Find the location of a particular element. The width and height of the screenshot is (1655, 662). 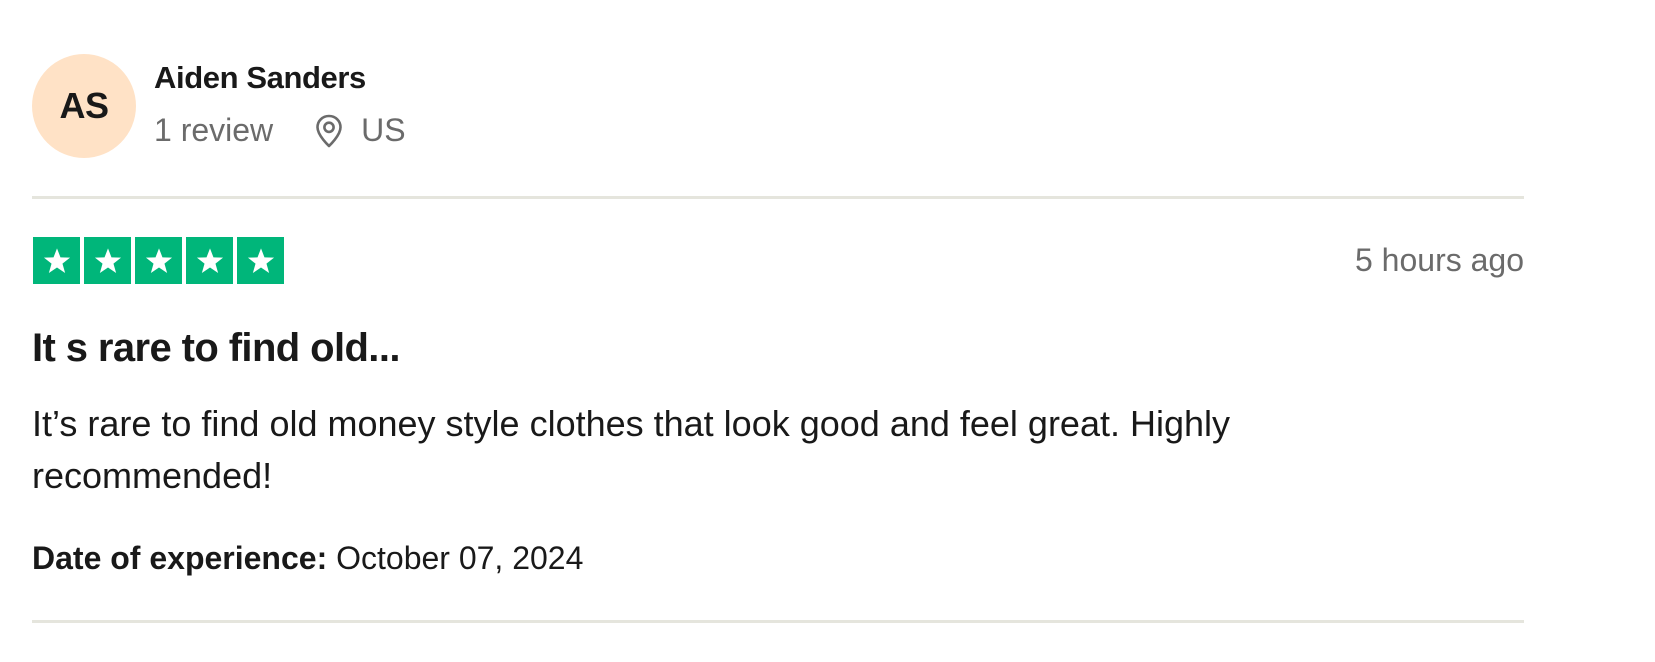

avatar: AS is located at coordinates (84, 106).